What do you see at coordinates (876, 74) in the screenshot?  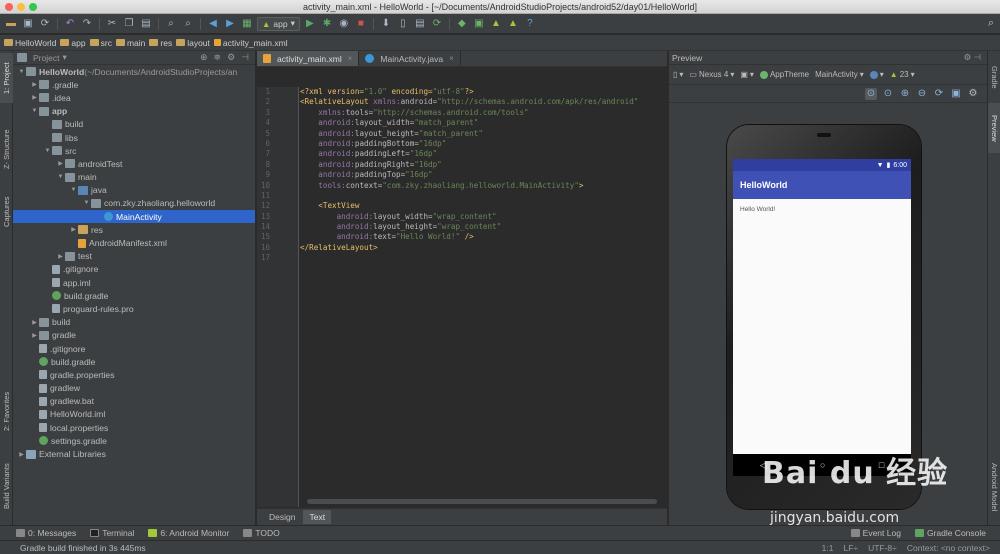 I see `locale-dropdown: ▾` at bounding box center [876, 74].